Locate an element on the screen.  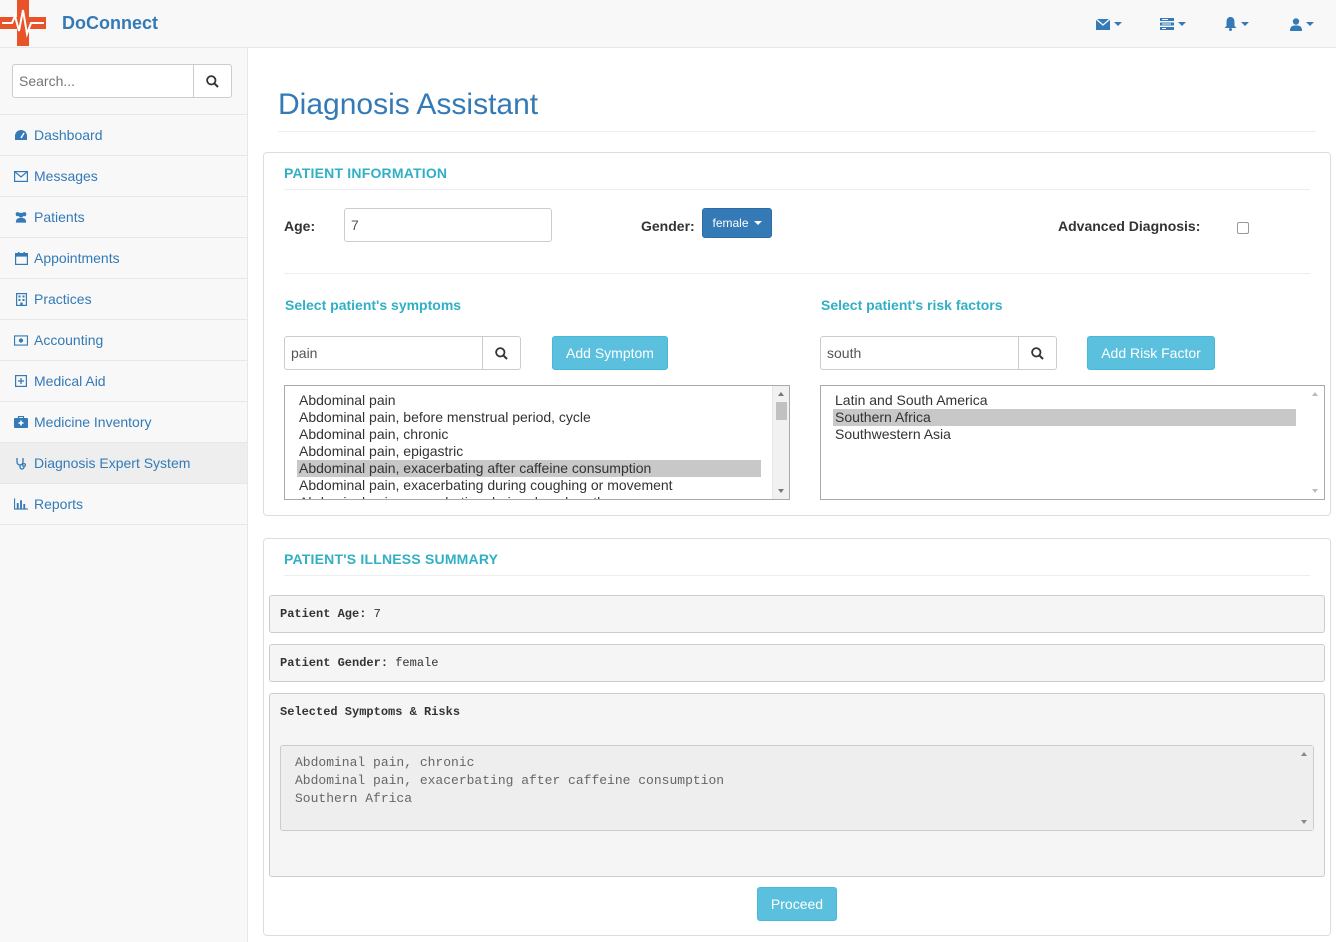
risk-factors-scrollbar is located at coordinates (1315, 442).